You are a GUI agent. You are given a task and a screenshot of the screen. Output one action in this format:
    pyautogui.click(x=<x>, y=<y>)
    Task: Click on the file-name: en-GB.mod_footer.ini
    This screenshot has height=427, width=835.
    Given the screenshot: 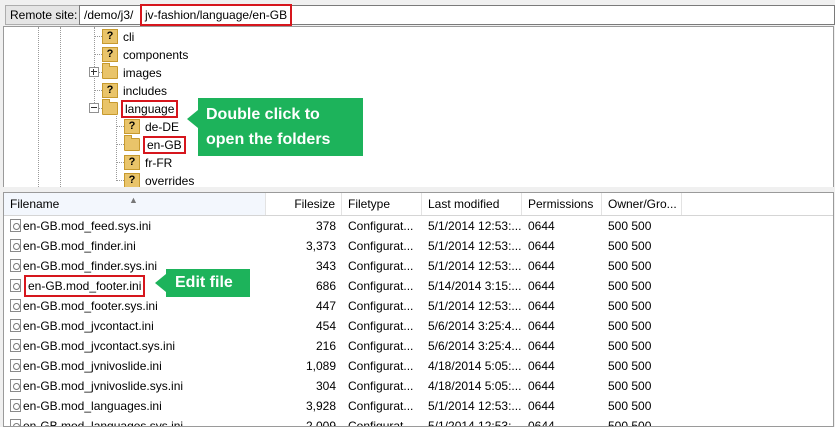 What is the action you would take?
    pyautogui.click(x=85, y=286)
    